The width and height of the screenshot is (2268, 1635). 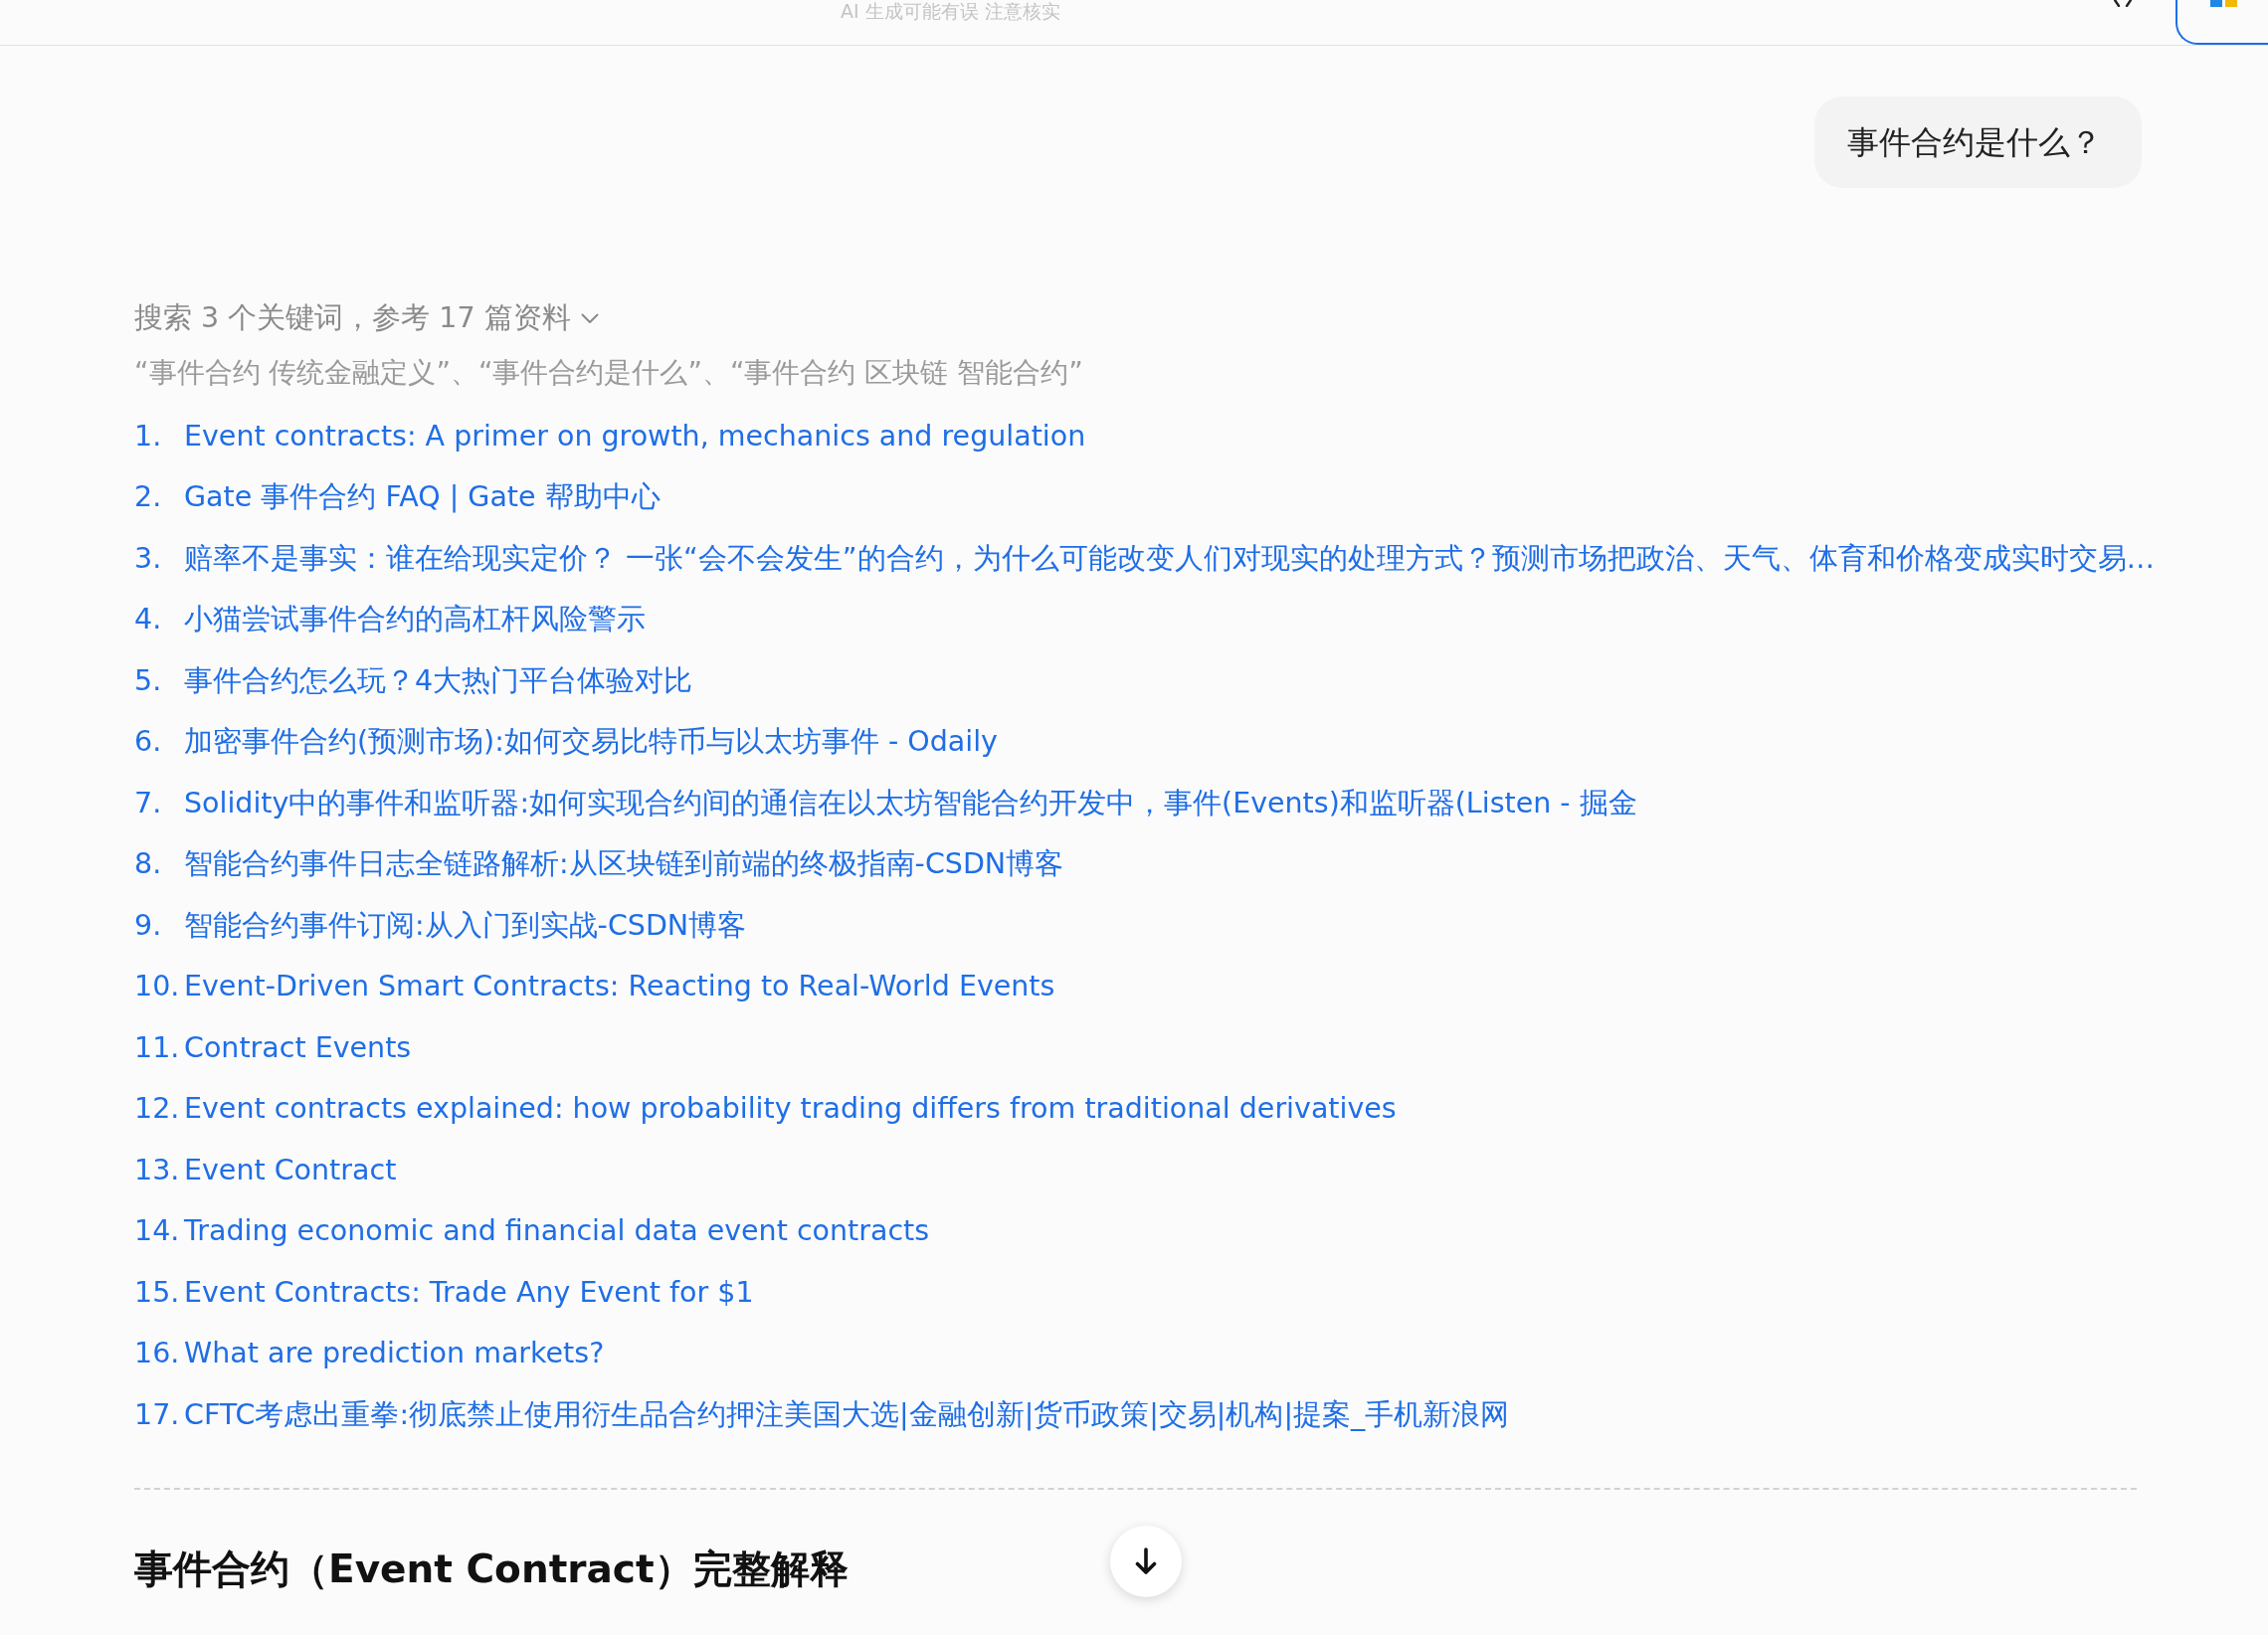 I want to click on source-link: 小猫尝试事件合约的高杠杆风险警示, so click(x=415, y=620).